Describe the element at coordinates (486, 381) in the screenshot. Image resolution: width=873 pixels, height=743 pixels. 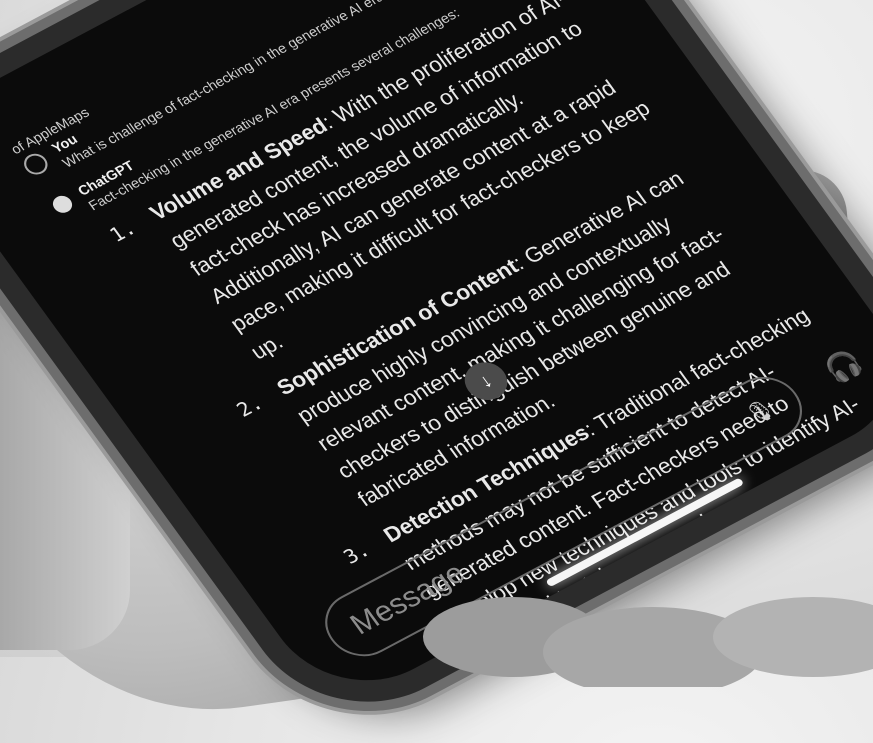
I see `arrow-down-icon: ↓` at that location.